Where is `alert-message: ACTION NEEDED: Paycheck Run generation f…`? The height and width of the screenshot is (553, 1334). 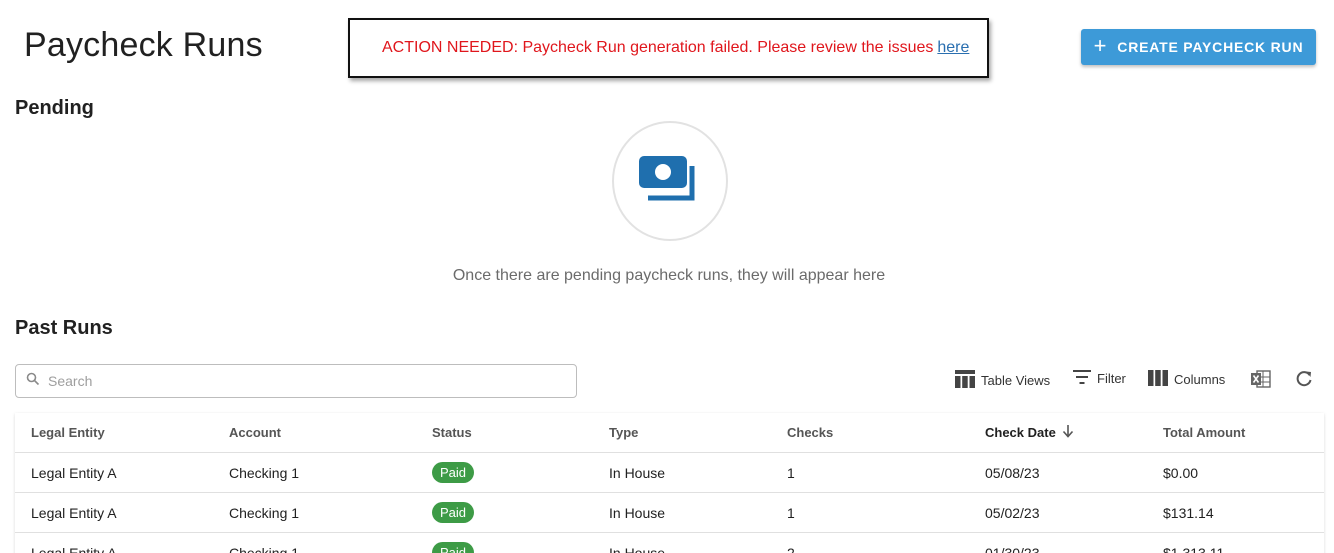 alert-message: ACTION NEEDED: Paycheck Run generation f… is located at coordinates (658, 47).